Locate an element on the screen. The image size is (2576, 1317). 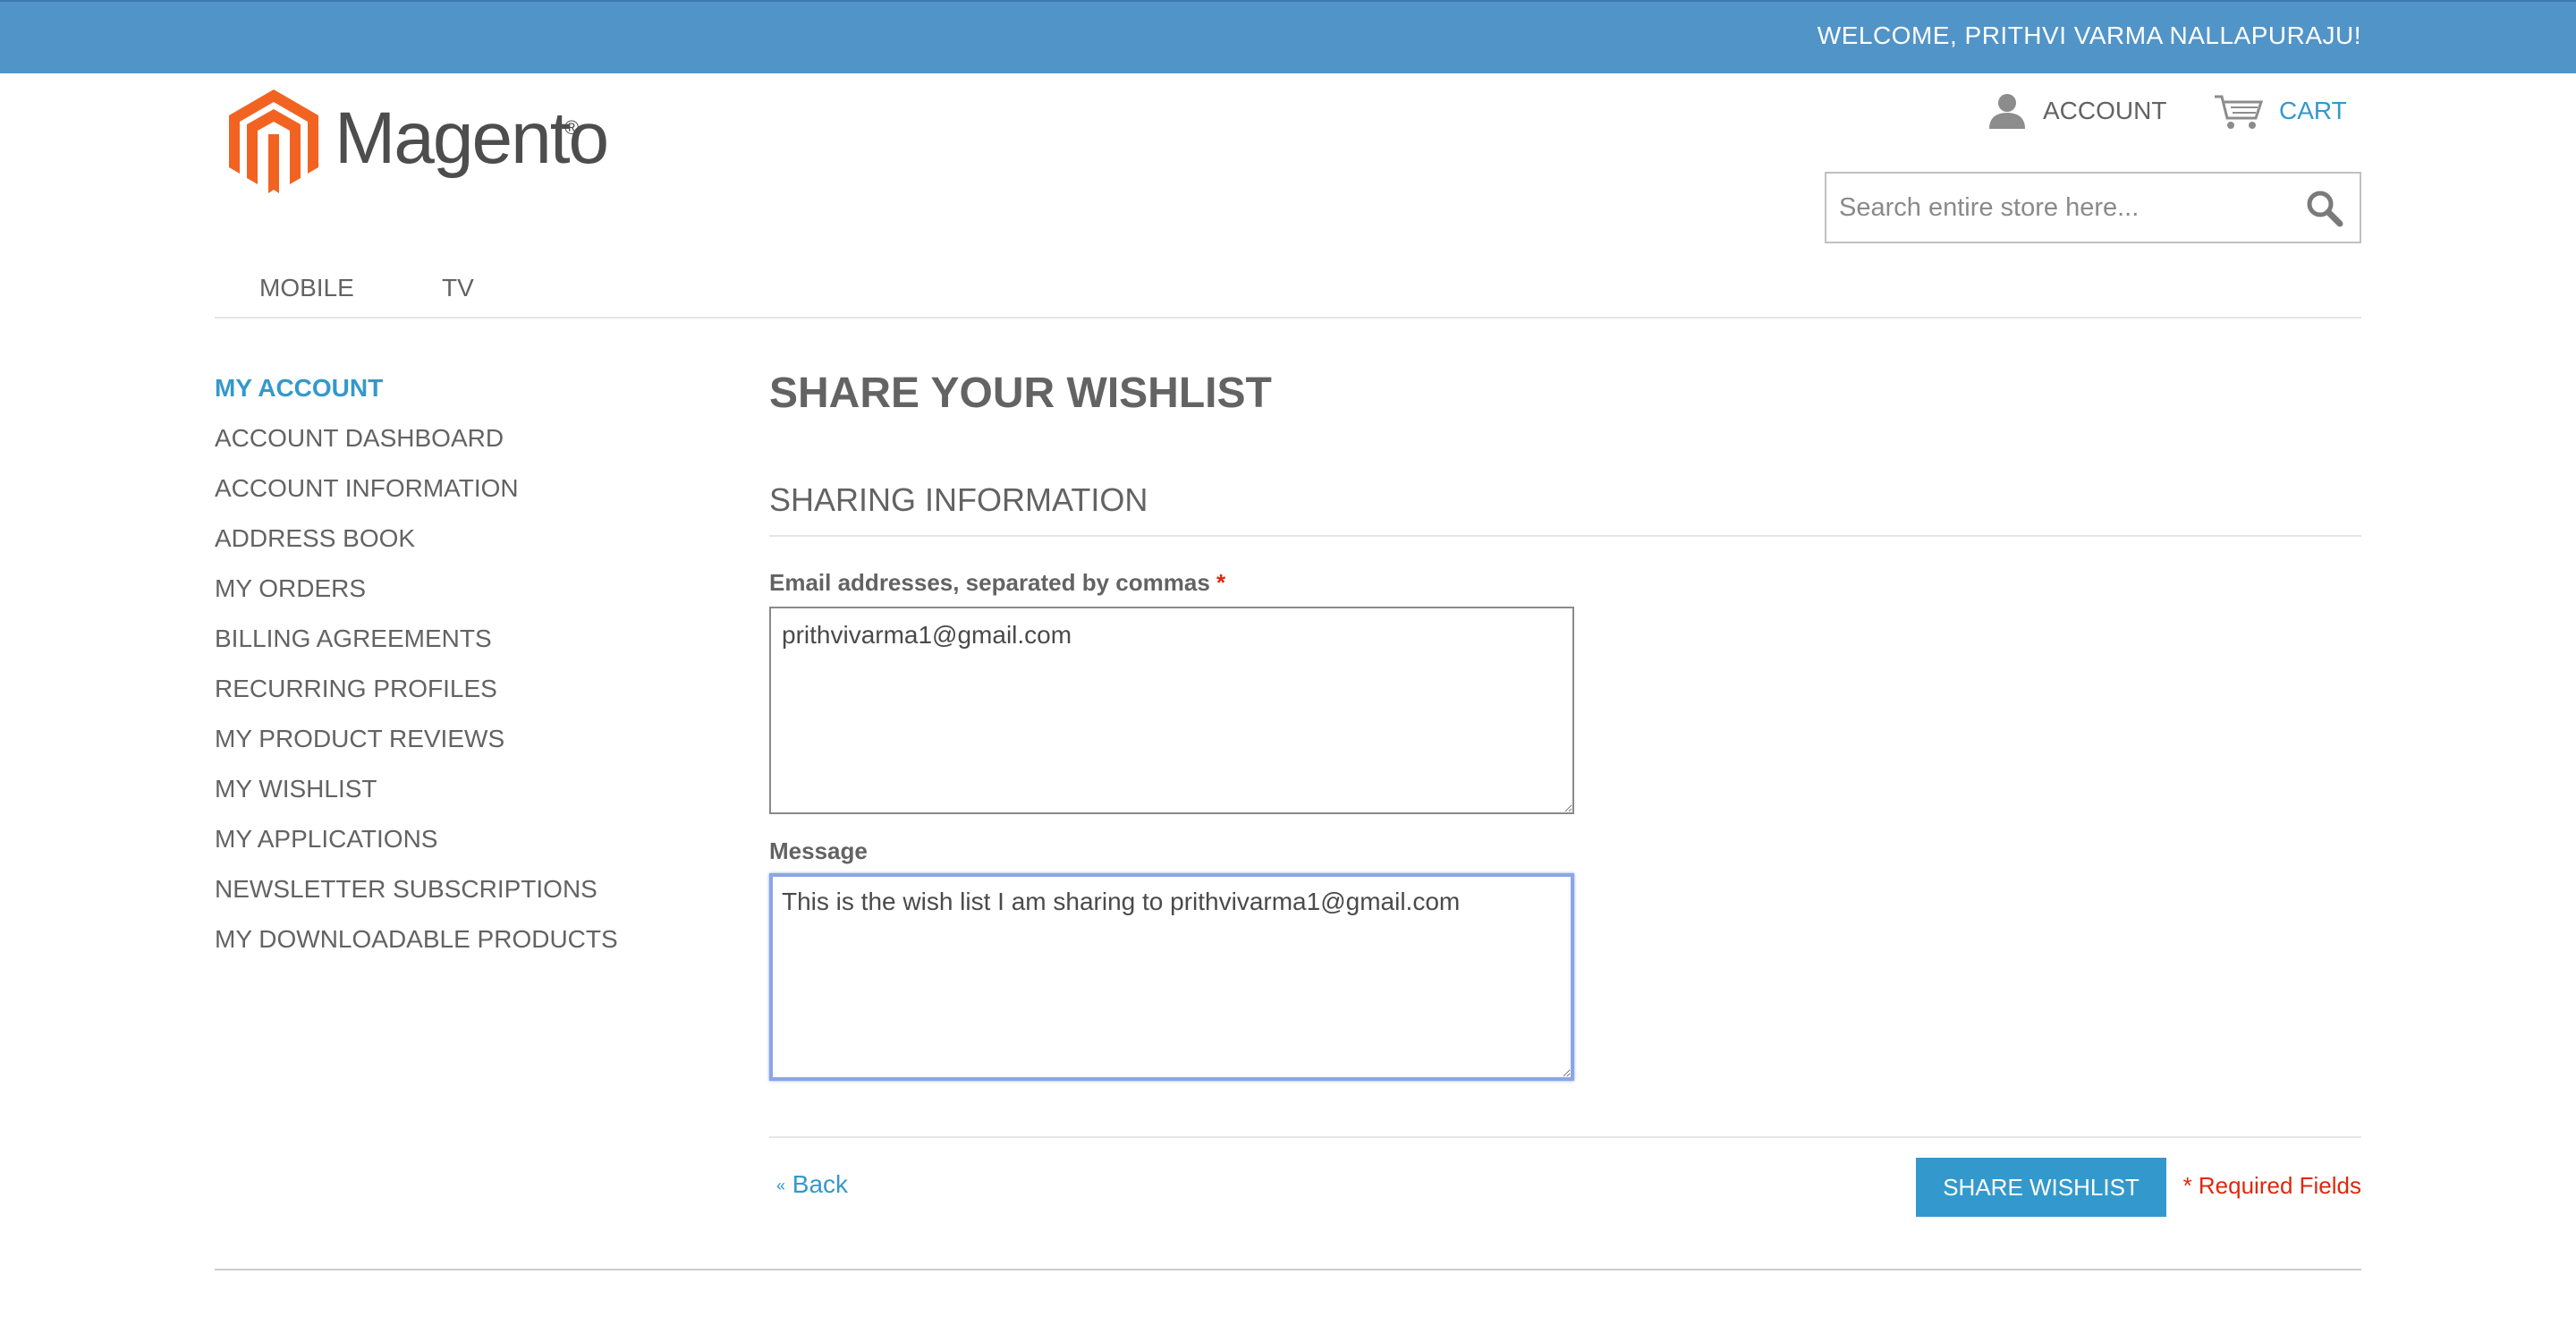
nav-item-mobile: MOBILE is located at coordinates (306, 288).